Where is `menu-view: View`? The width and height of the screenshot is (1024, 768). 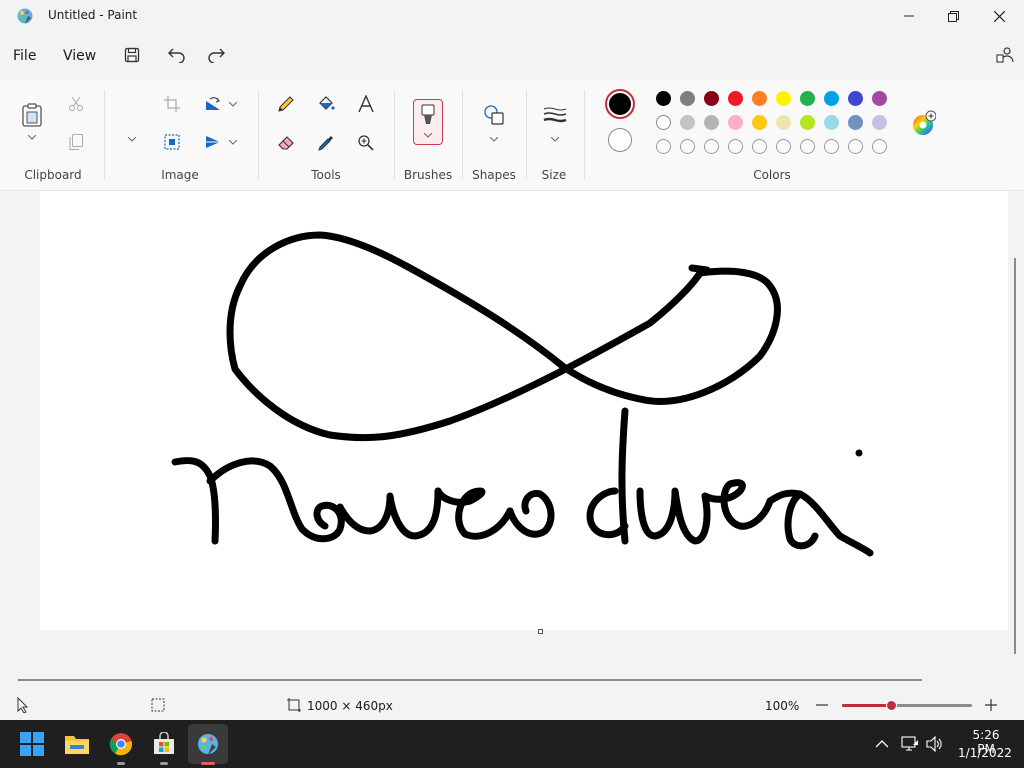 menu-view: View is located at coordinates (79, 56).